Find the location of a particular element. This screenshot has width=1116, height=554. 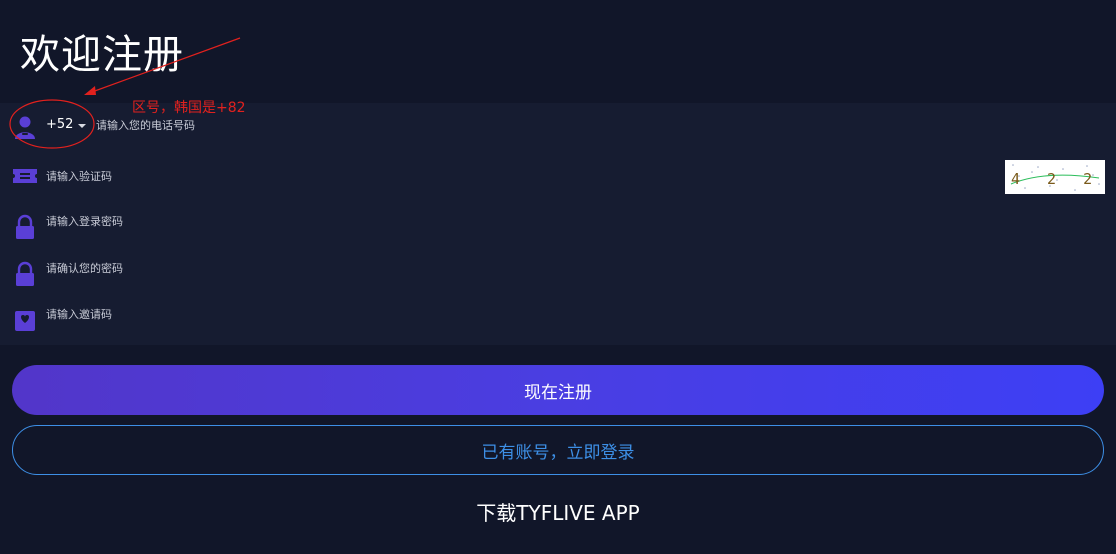

phone-input is located at coordinates (396, 125).